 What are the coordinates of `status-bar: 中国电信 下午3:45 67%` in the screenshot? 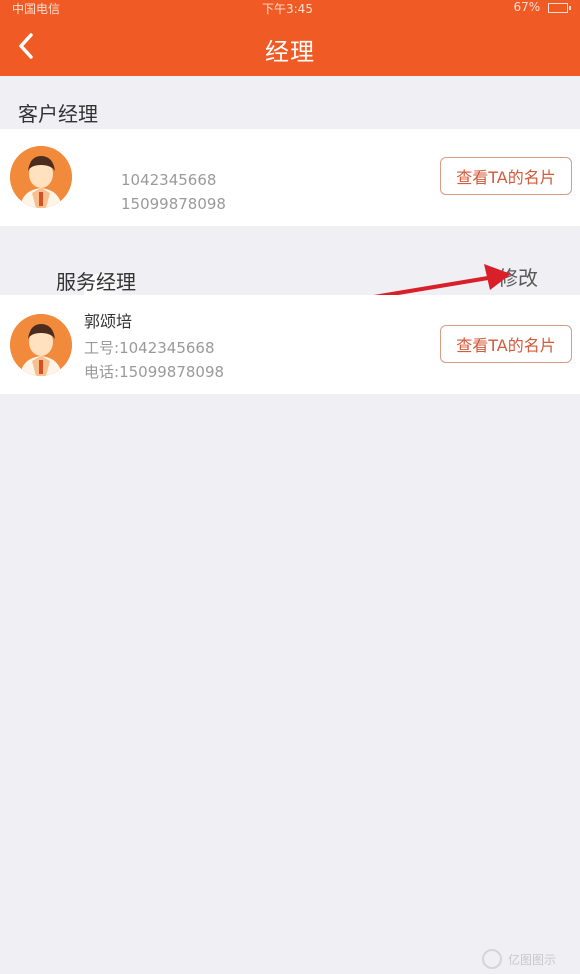 It's located at (290, 9).